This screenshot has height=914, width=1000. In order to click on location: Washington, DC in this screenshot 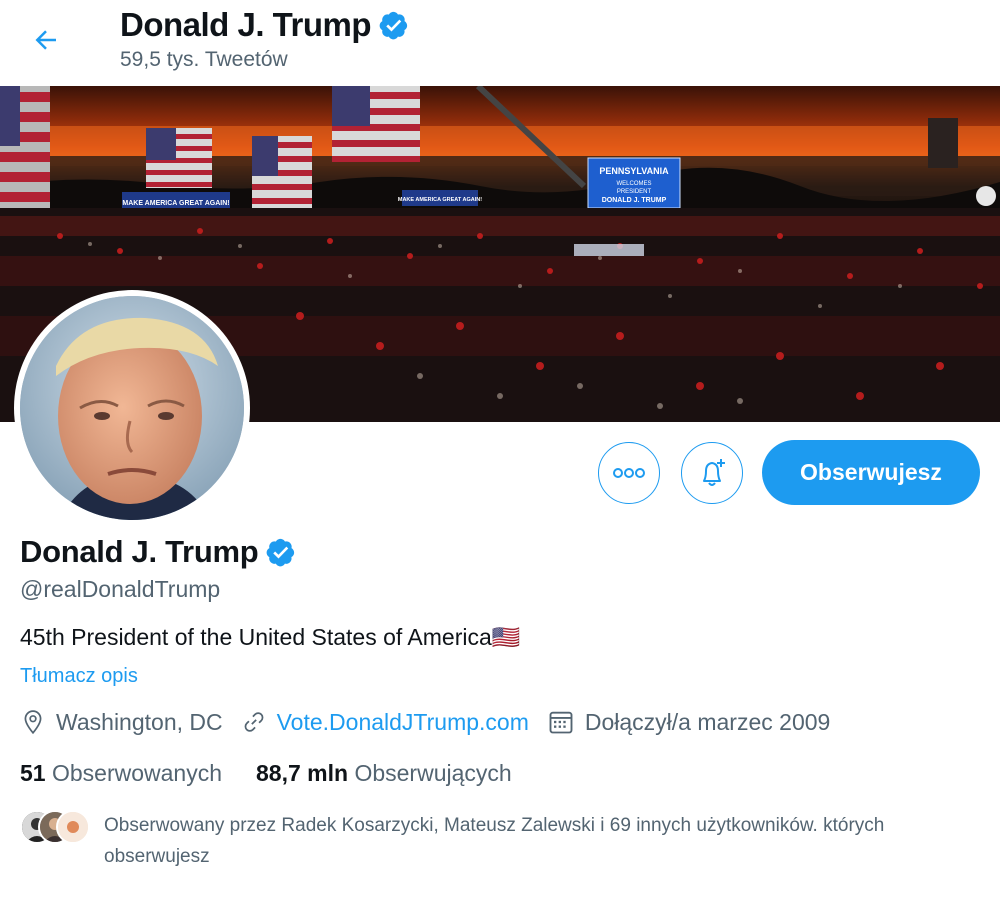, I will do `click(121, 722)`.